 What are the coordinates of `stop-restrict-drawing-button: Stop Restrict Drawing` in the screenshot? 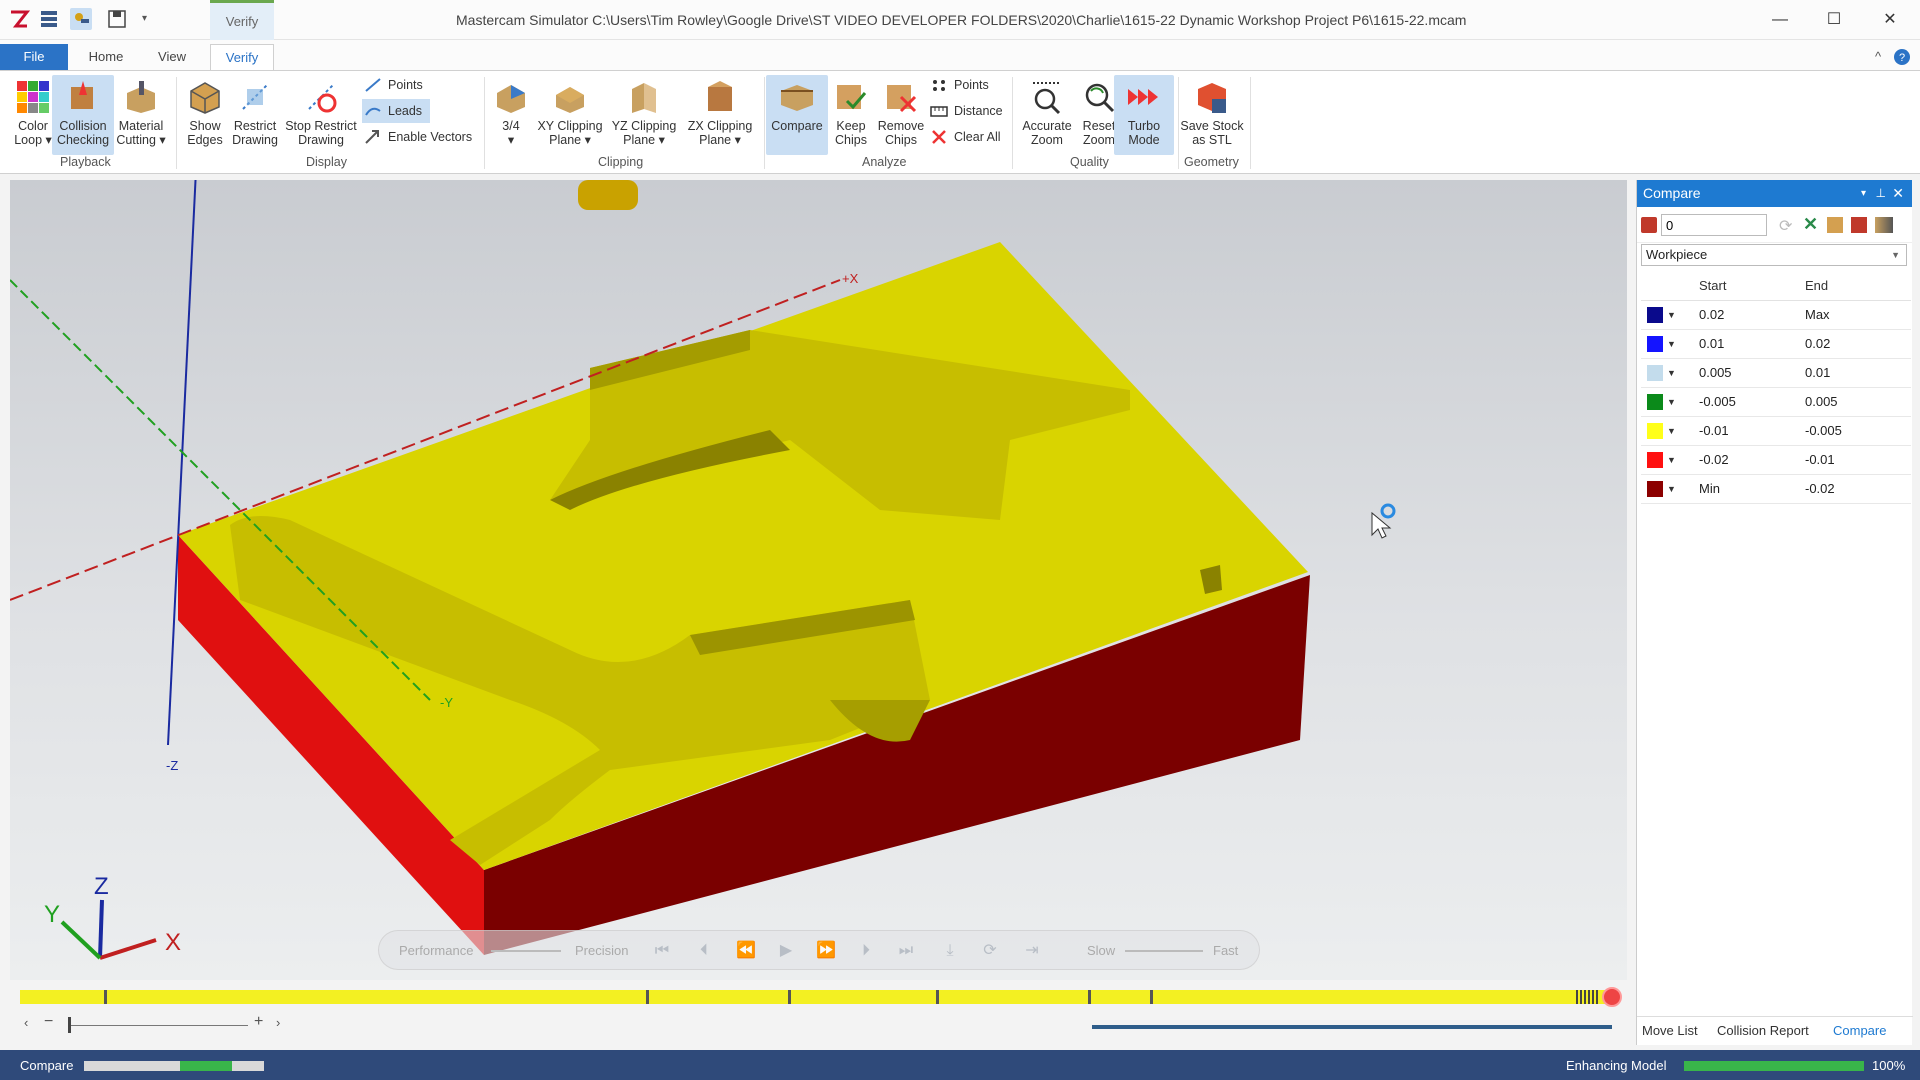 It's located at (321, 115).